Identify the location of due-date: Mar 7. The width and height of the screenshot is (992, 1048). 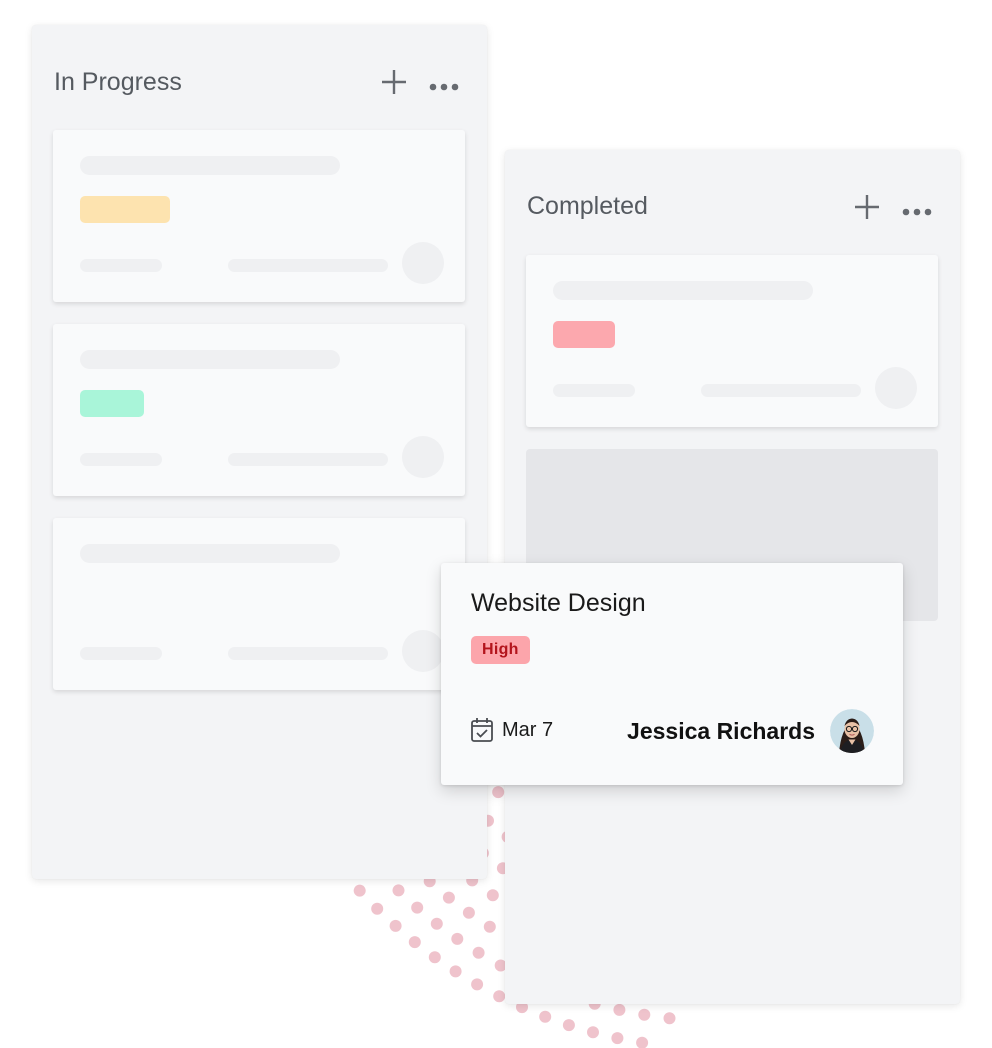
(511, 730).